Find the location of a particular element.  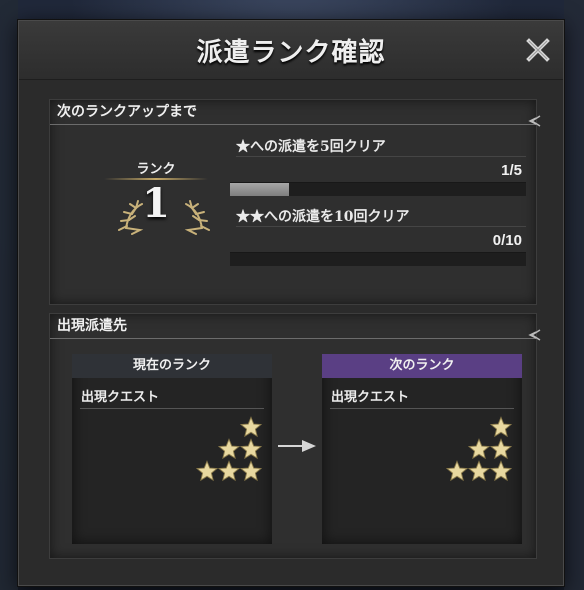

destinations-header: 出現派遣先 is located at coordinates (295, 327).